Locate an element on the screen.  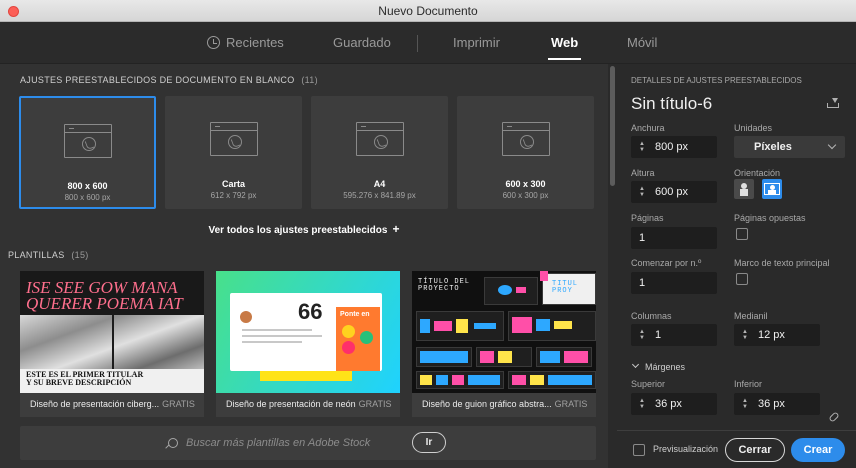
gutter-value: 12 px is located at coordinates (771, 335).